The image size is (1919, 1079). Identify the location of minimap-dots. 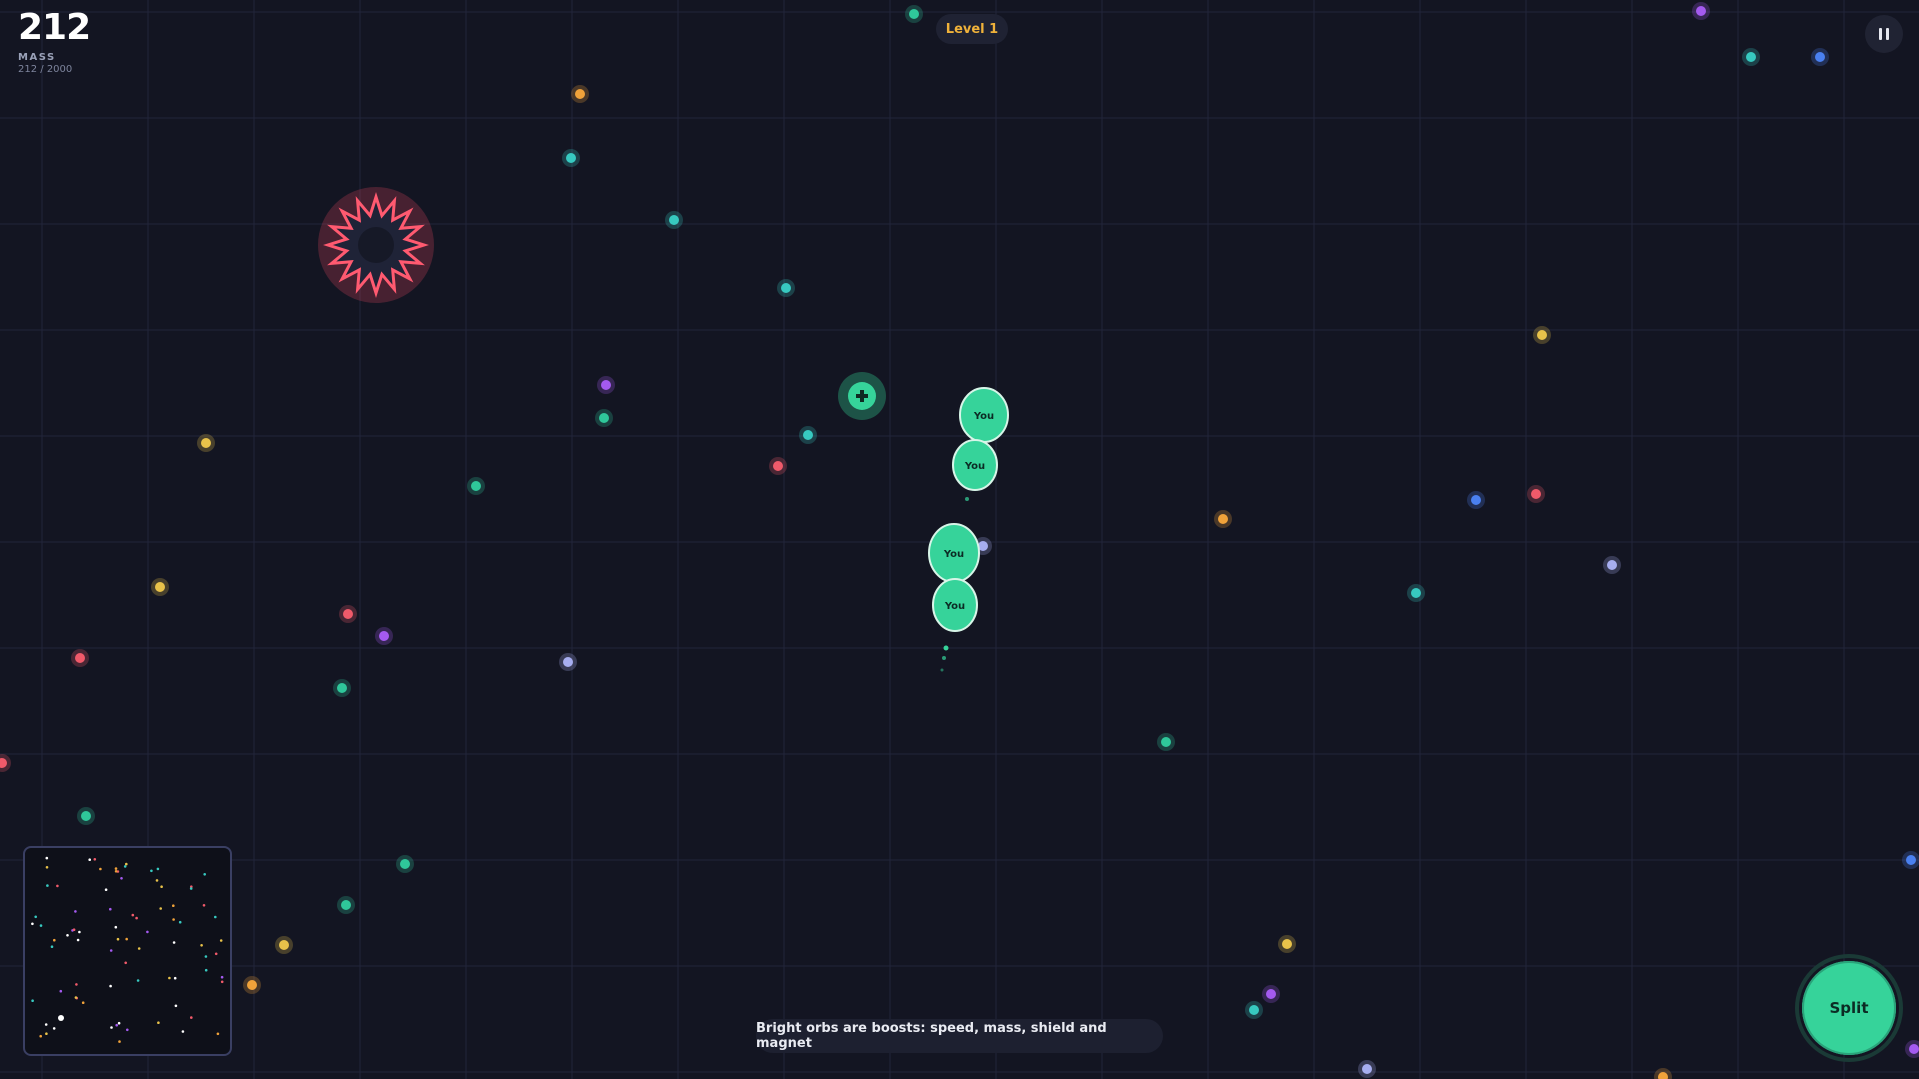
(127, 949).